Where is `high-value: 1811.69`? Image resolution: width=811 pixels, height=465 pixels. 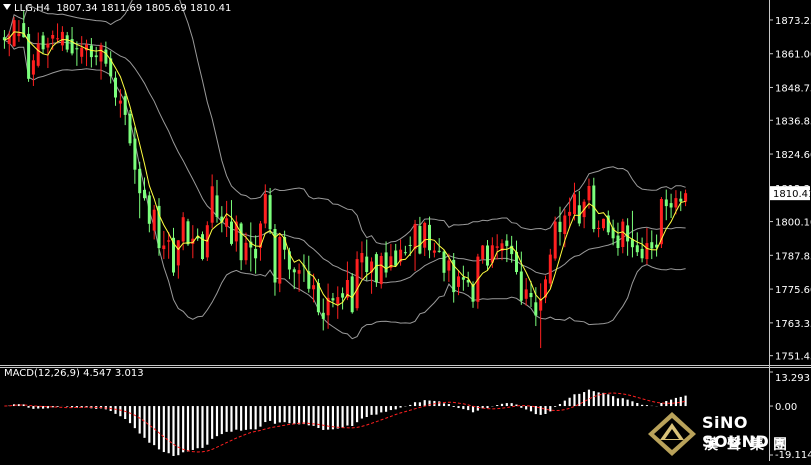 high-value: 1811.69 is located at coordinates (121, 8).